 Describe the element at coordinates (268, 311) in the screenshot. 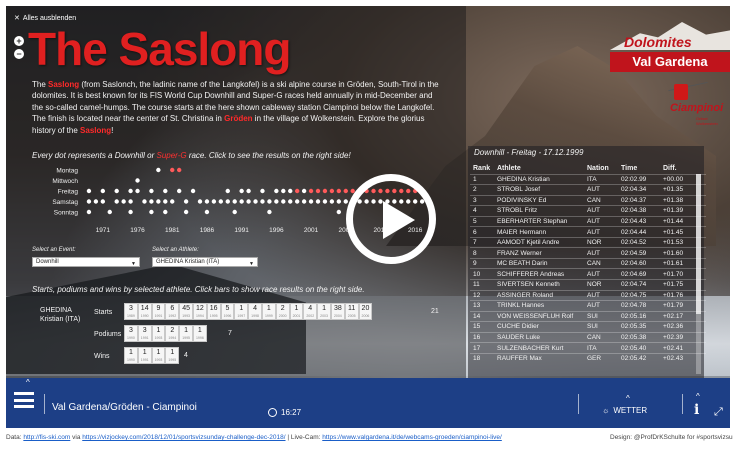

I see `starts-bar: 1 1999` at that location.